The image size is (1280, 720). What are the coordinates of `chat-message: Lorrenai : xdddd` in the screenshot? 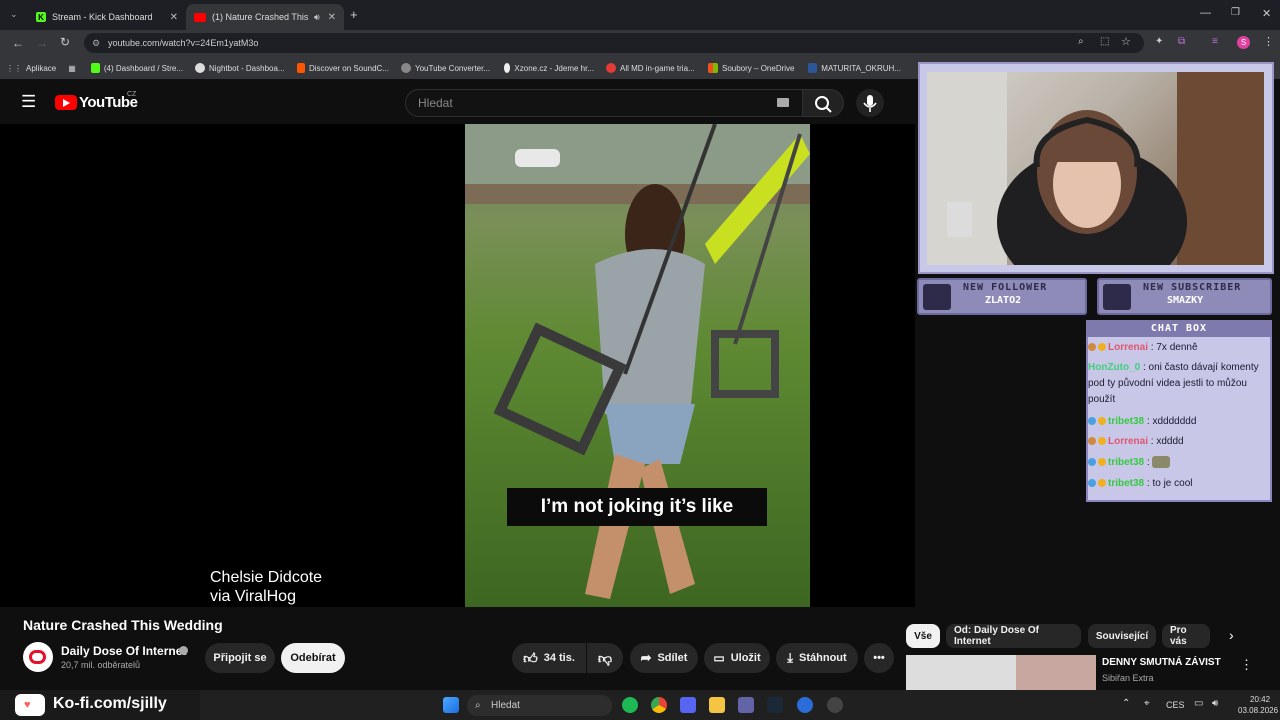 It's located at (1180, 442).